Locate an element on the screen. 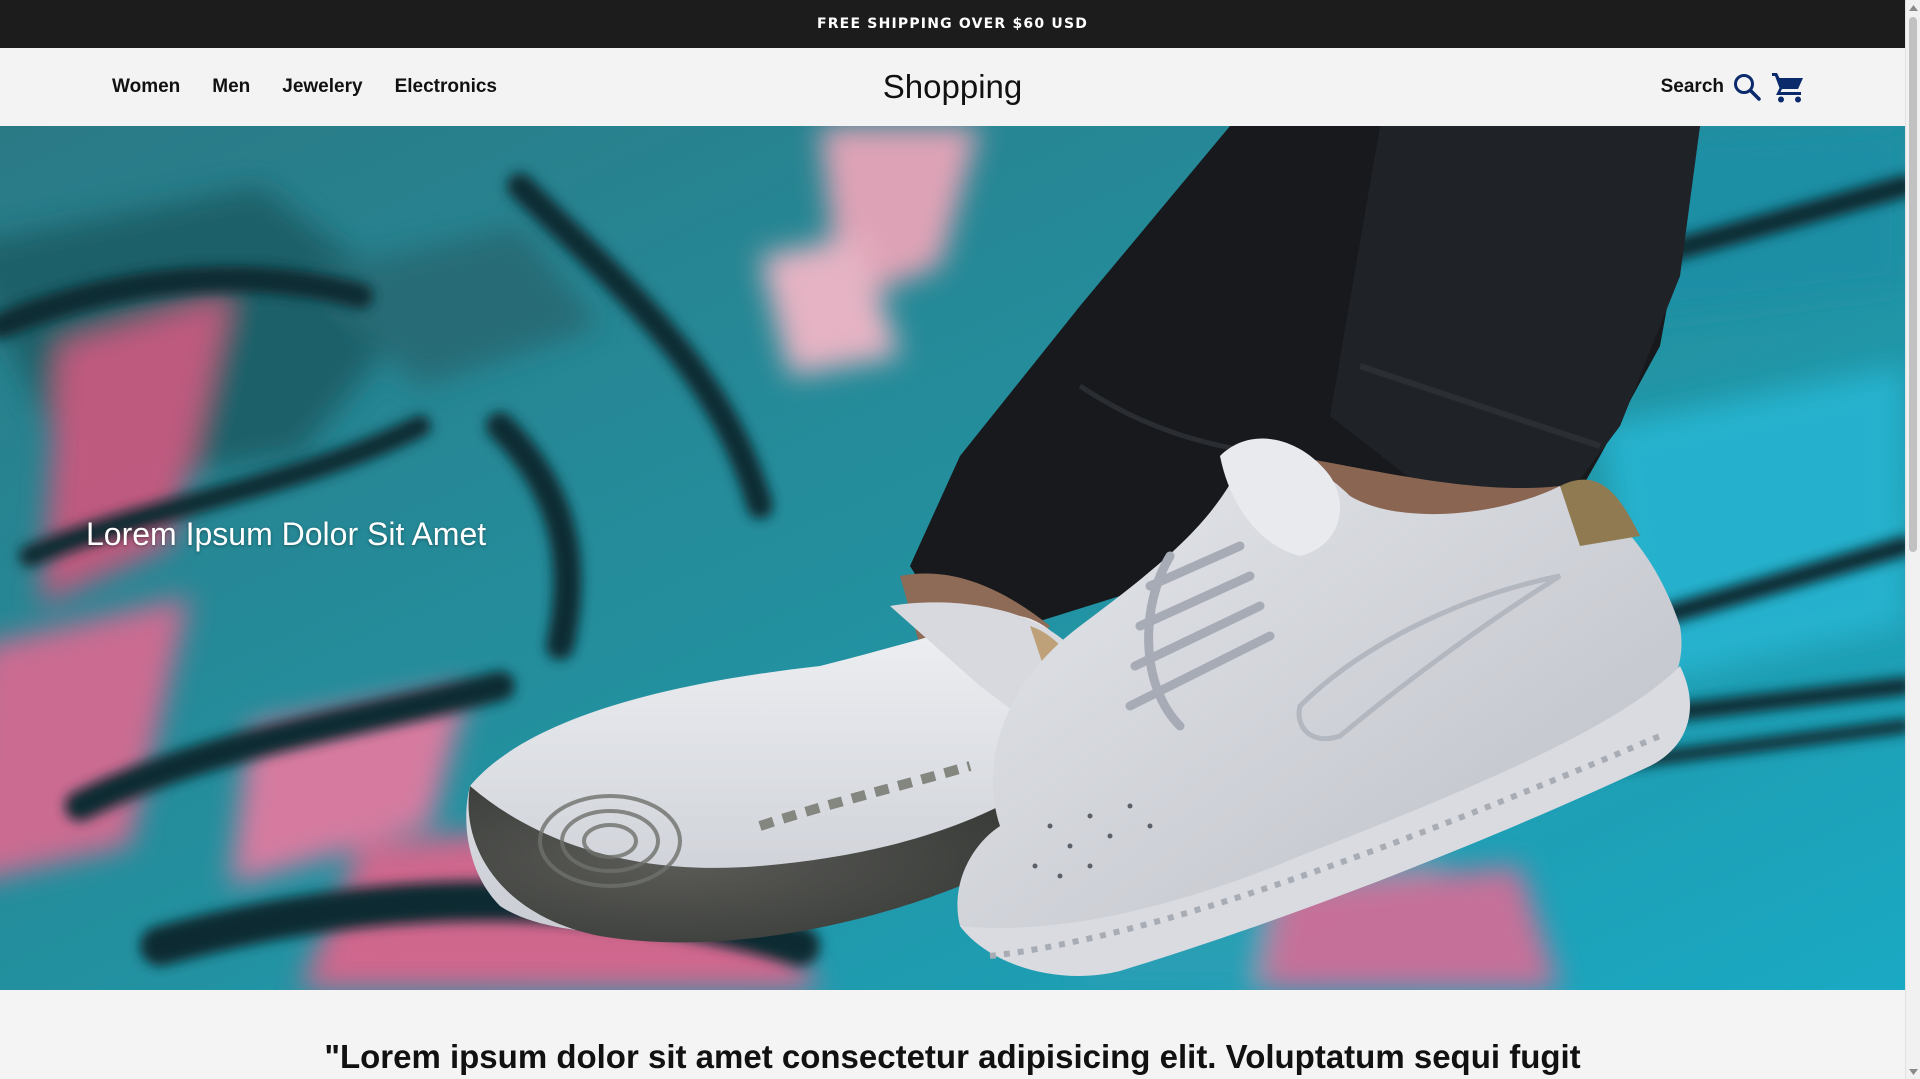 Image resolution: width=1920 pixels, height=1079 pixels. scroll-up-arrow-icon is located at coordinates (1913, 7).